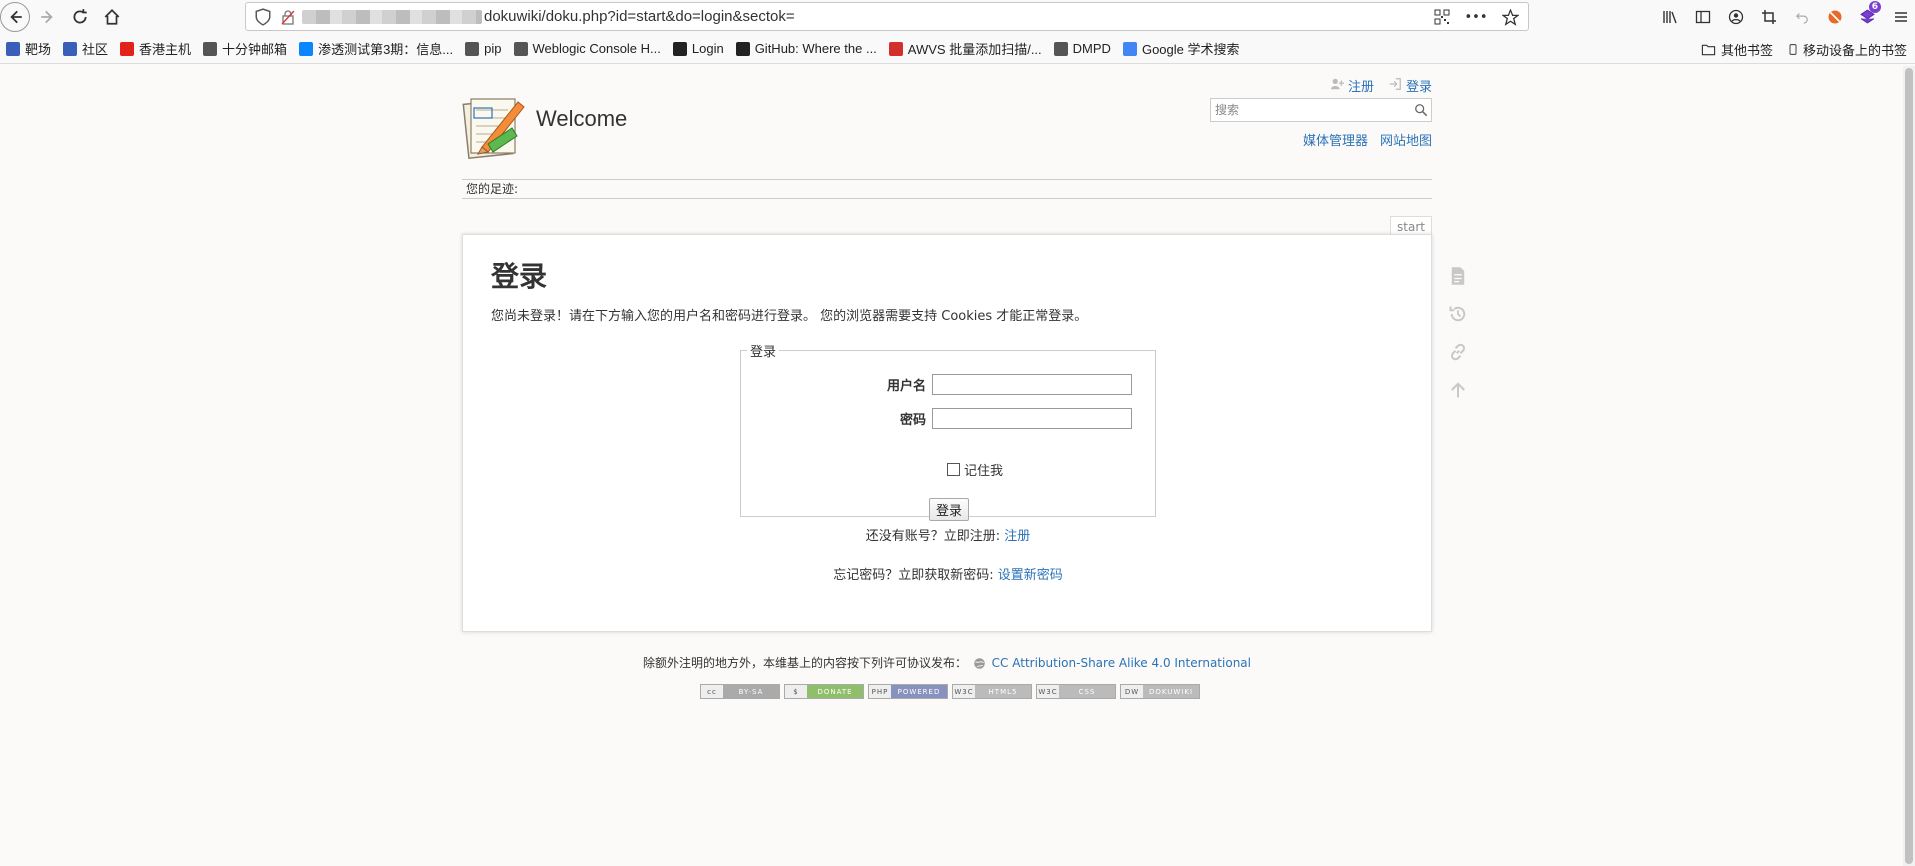 The image size is (1915, 866). I want to click on search-form, so click(1321, 110).